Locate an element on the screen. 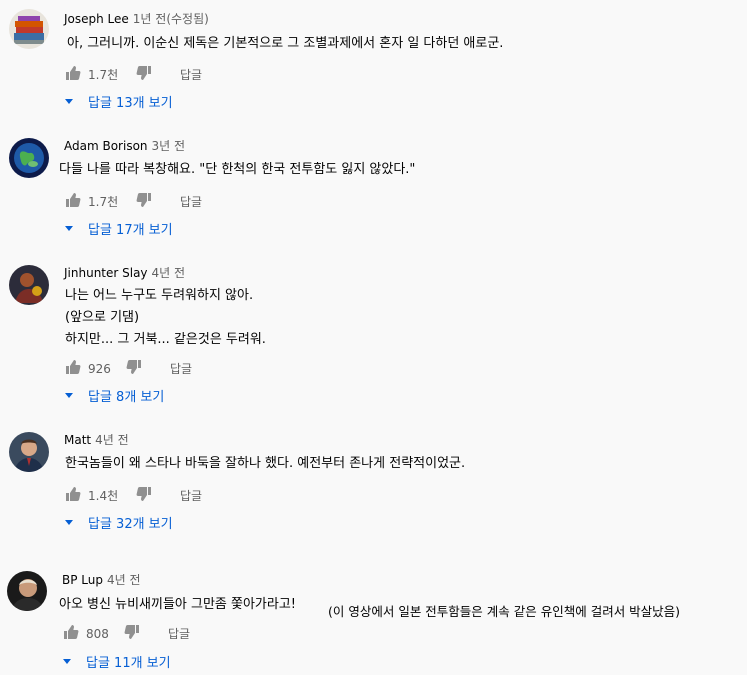  view-replies-label: 답글 17개 보기 is located at coordinates (130, 230).